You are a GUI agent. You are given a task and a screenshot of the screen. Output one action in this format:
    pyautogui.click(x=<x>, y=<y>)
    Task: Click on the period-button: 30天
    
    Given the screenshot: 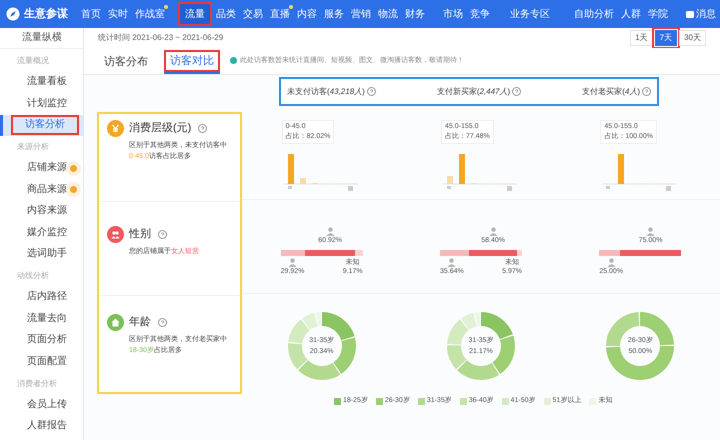 What is the action you would take?
    pyautogui.click(x=692, y=38)
    